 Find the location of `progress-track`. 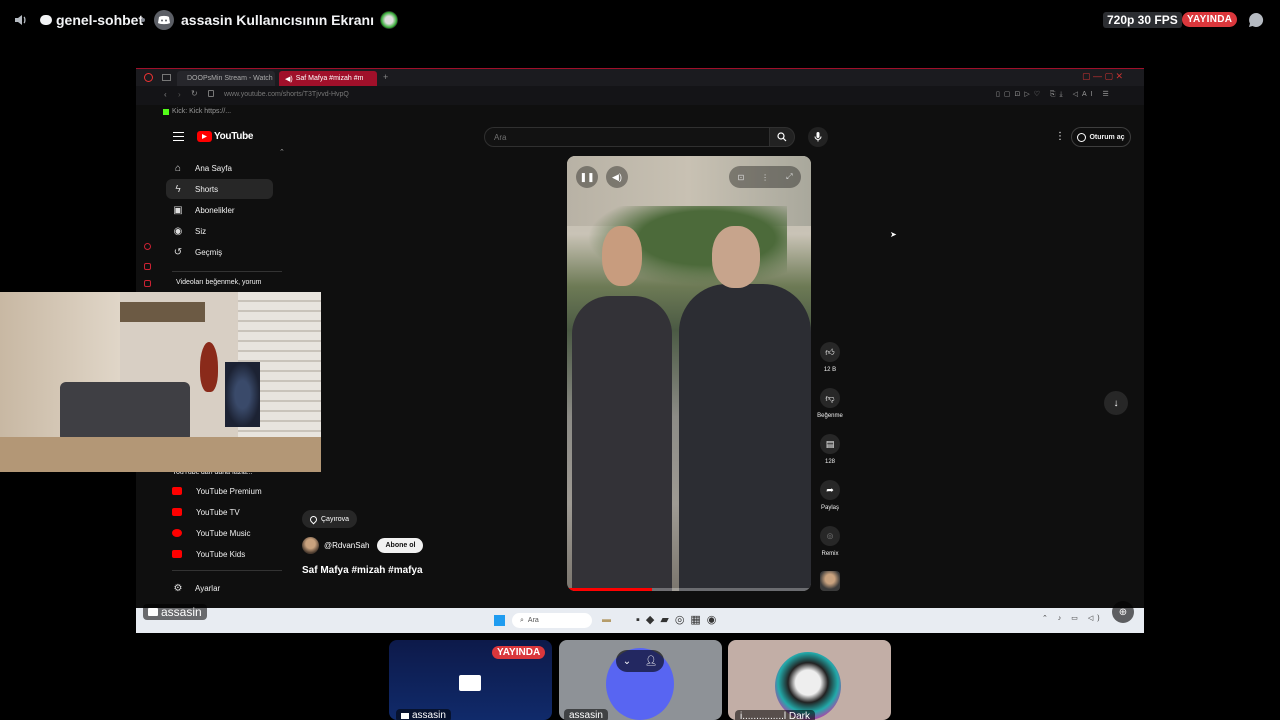

progress-track is located at coordinates (689, 589).